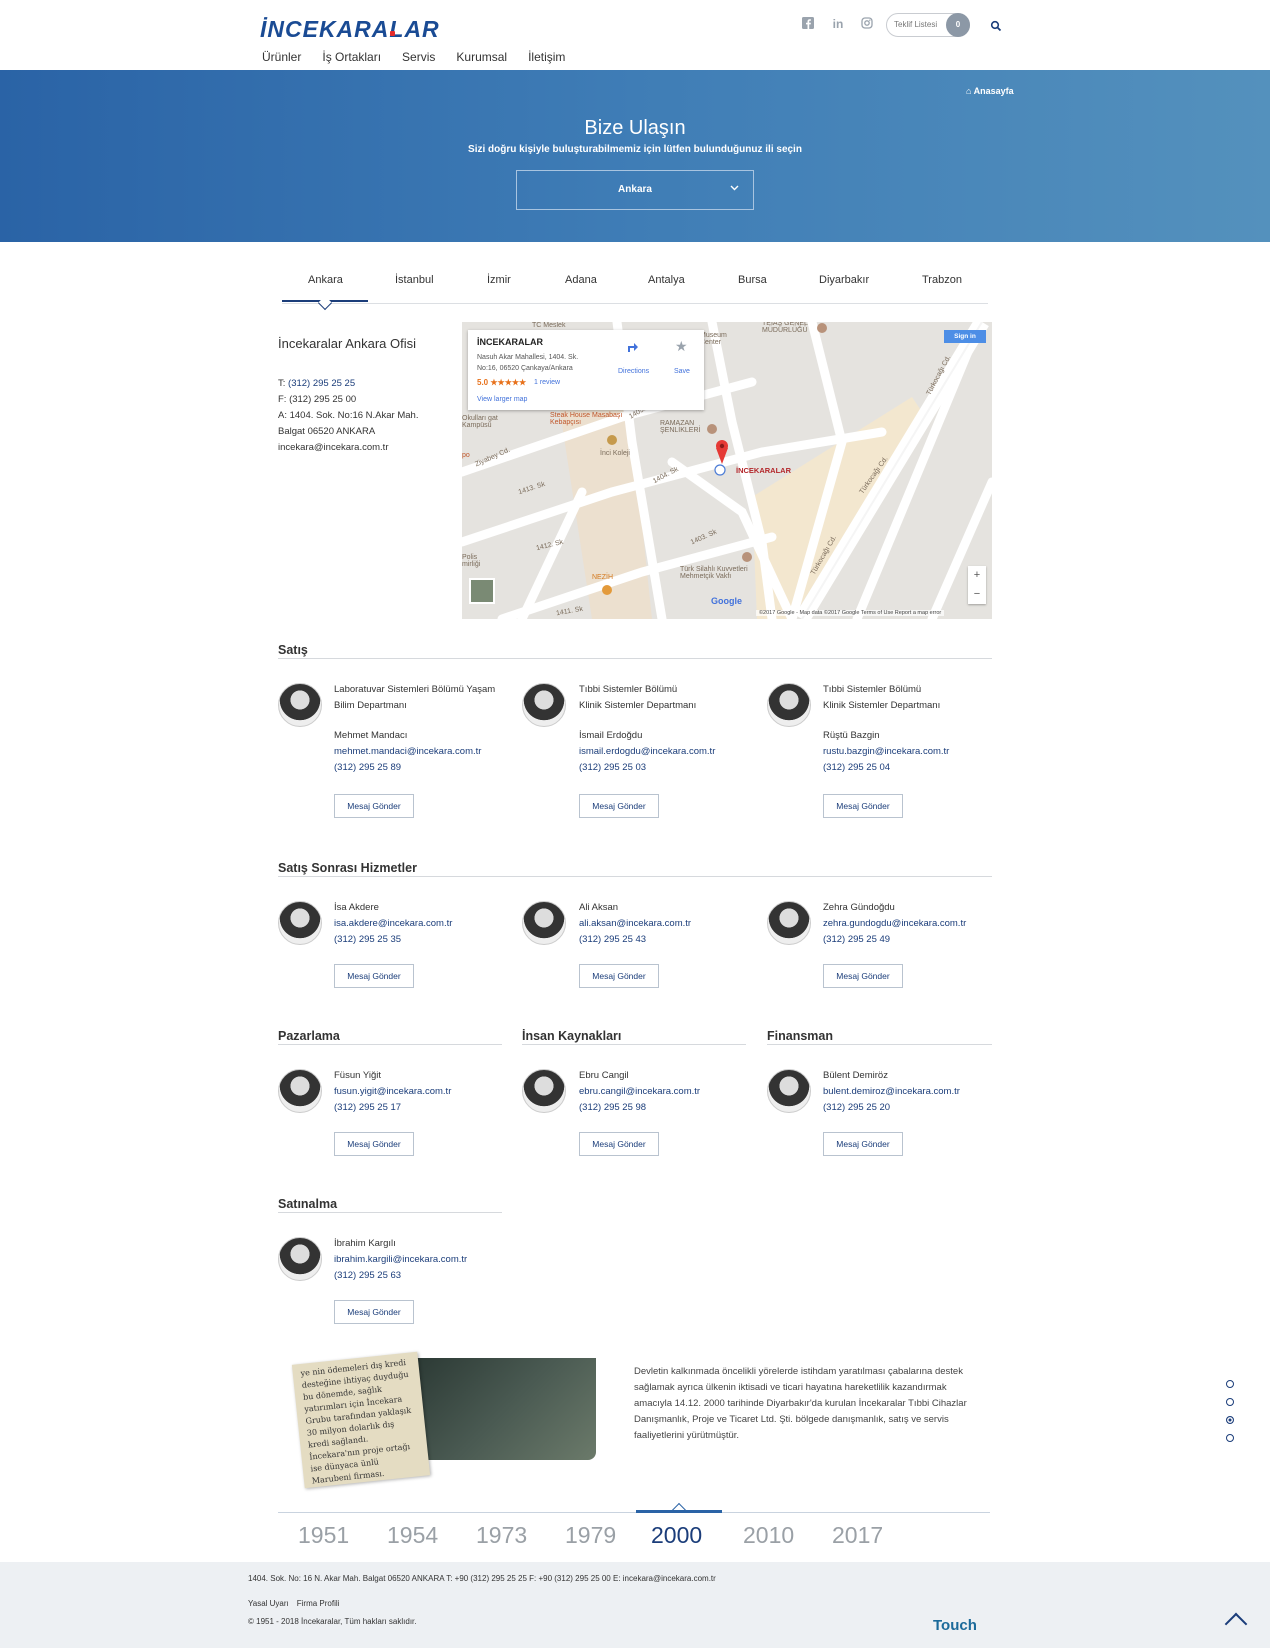 This screenshot has width=1270, height=1648. I want to click on star-icon: ★, so click(681, 346).